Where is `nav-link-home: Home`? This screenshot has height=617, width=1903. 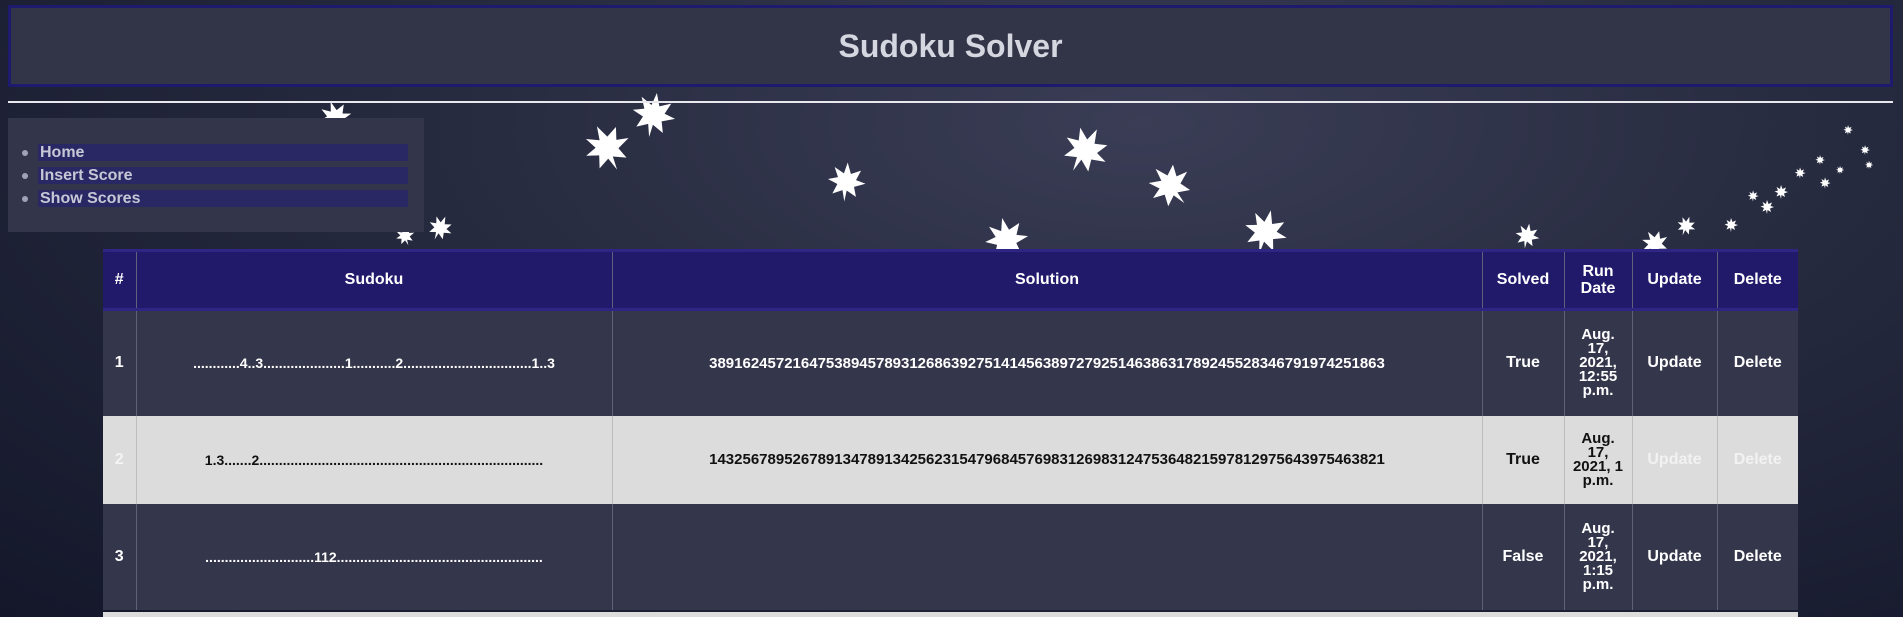 nav-link-home: Home is located at coordinates (223, 152).